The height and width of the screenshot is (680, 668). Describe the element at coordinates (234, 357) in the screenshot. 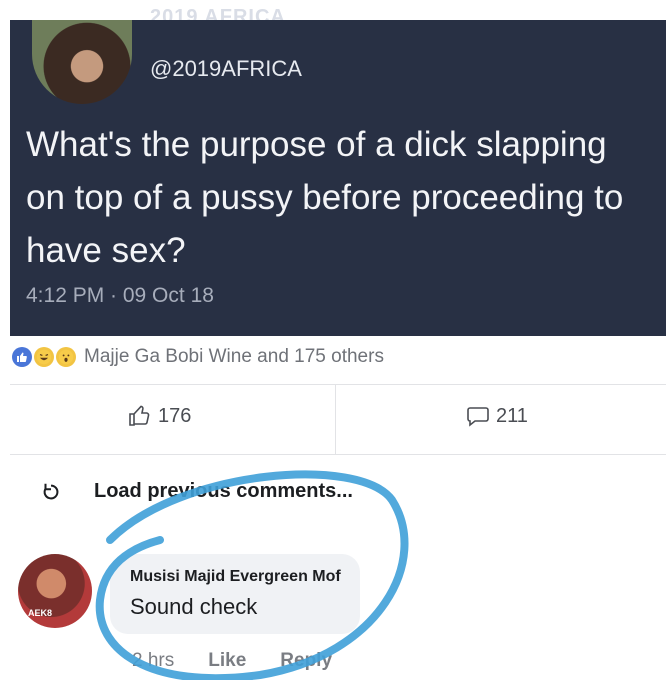

I see `reactions-summary: Majje Ga Bobi Wine and 175 others` at that location.